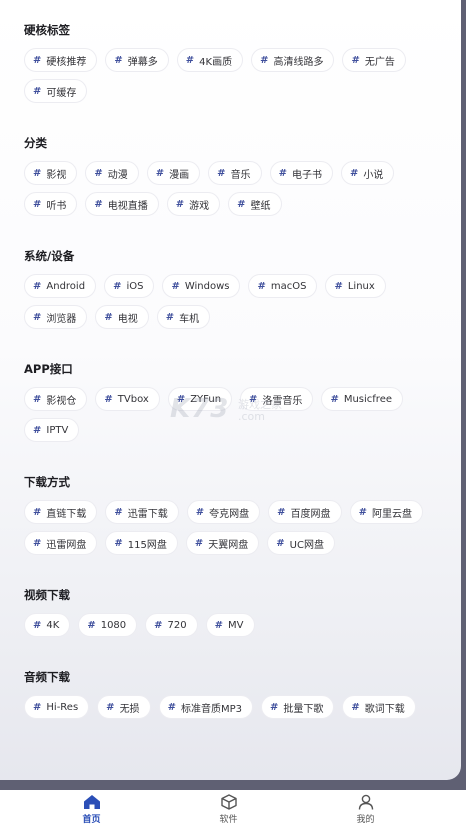 Image resolution: width=466 pixels, height=825 pixels. I want to click on tag-chip: # Hi-Res, so click(57, 707).